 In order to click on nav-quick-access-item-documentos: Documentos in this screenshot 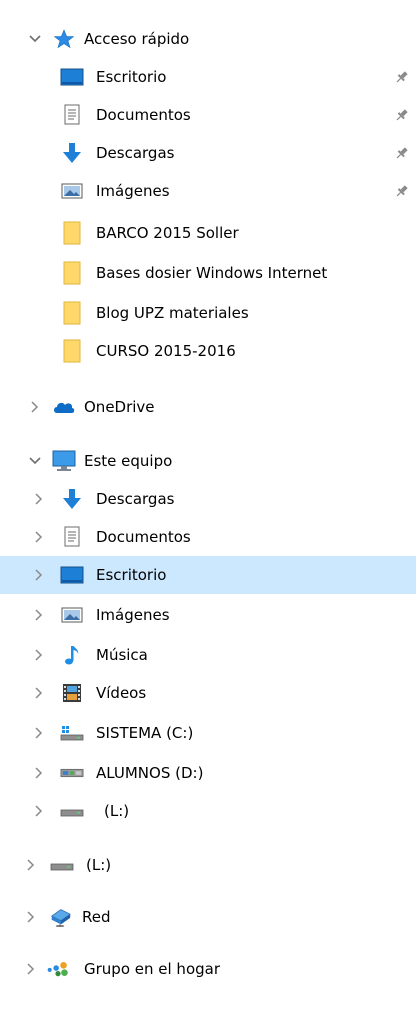, I will do `click(208, 115)`.